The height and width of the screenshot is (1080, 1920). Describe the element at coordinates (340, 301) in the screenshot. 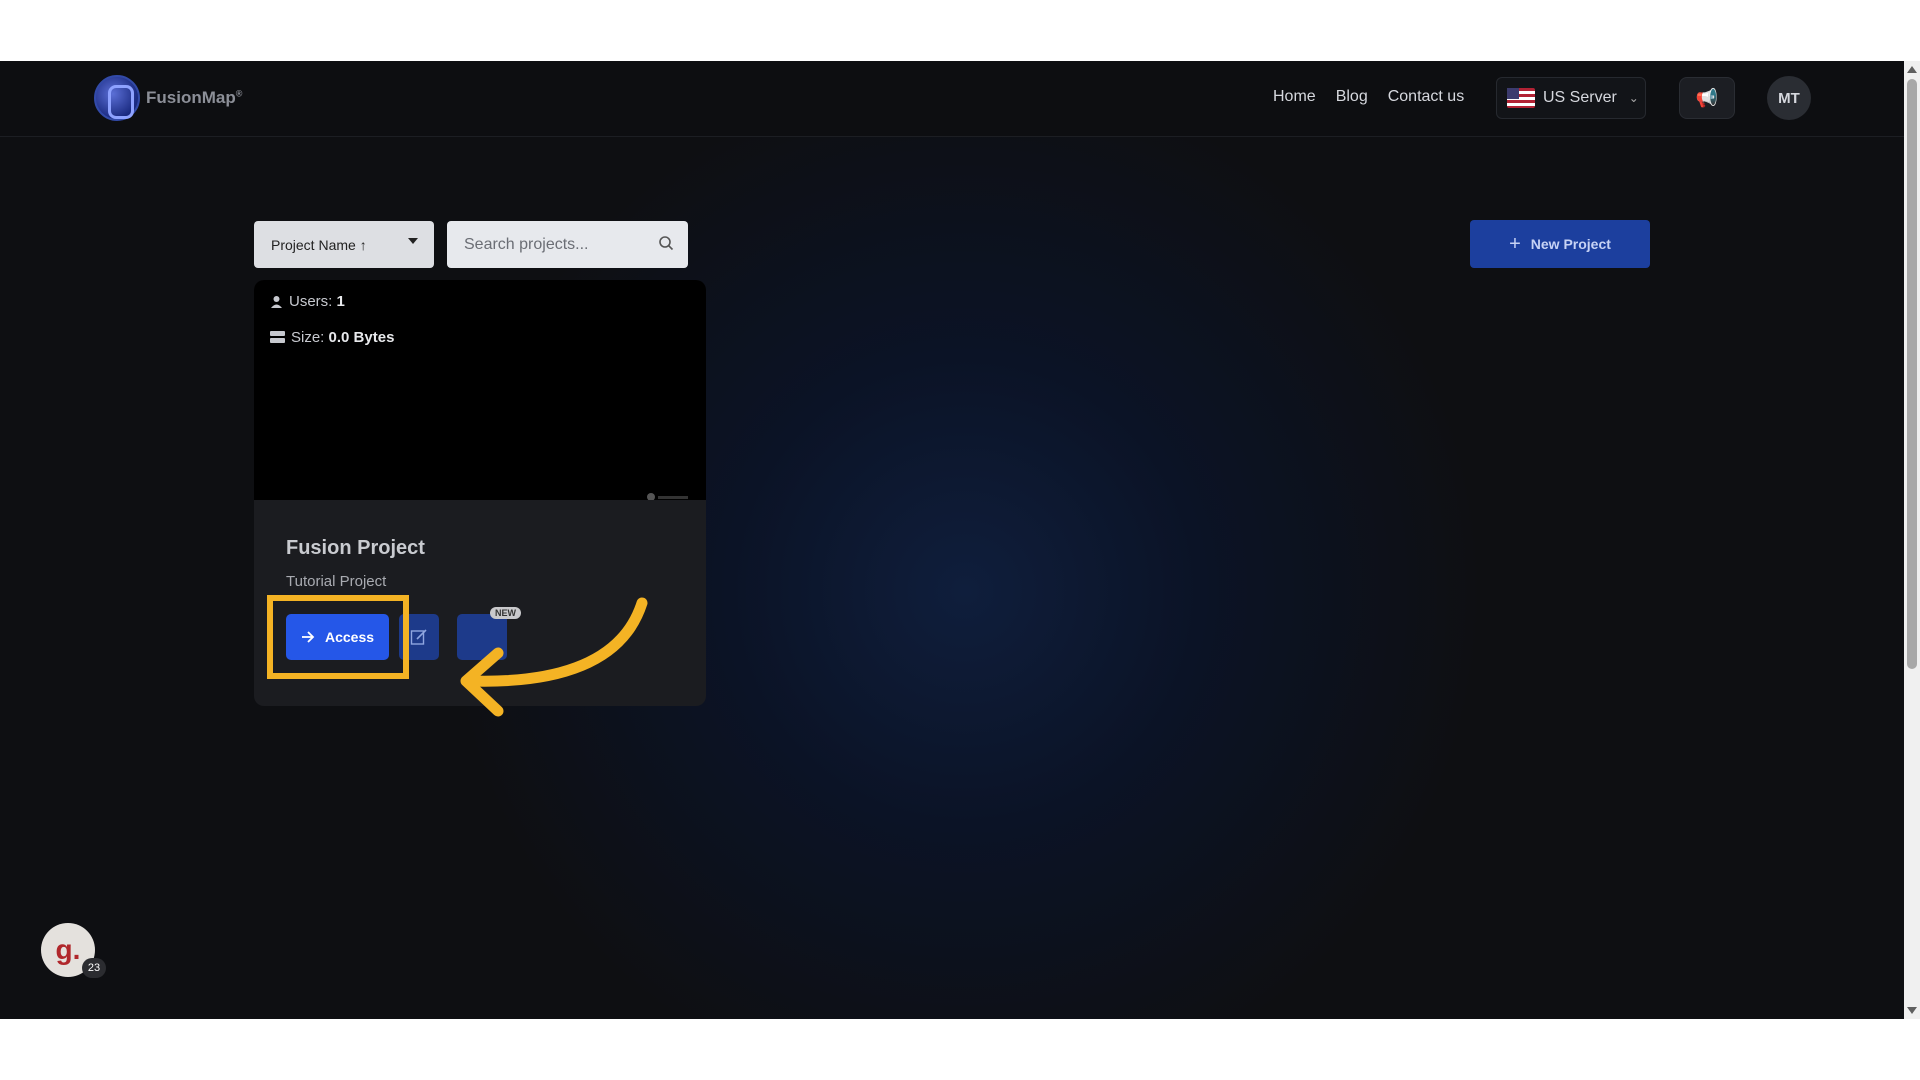

I see `users-value: 1` at that location.